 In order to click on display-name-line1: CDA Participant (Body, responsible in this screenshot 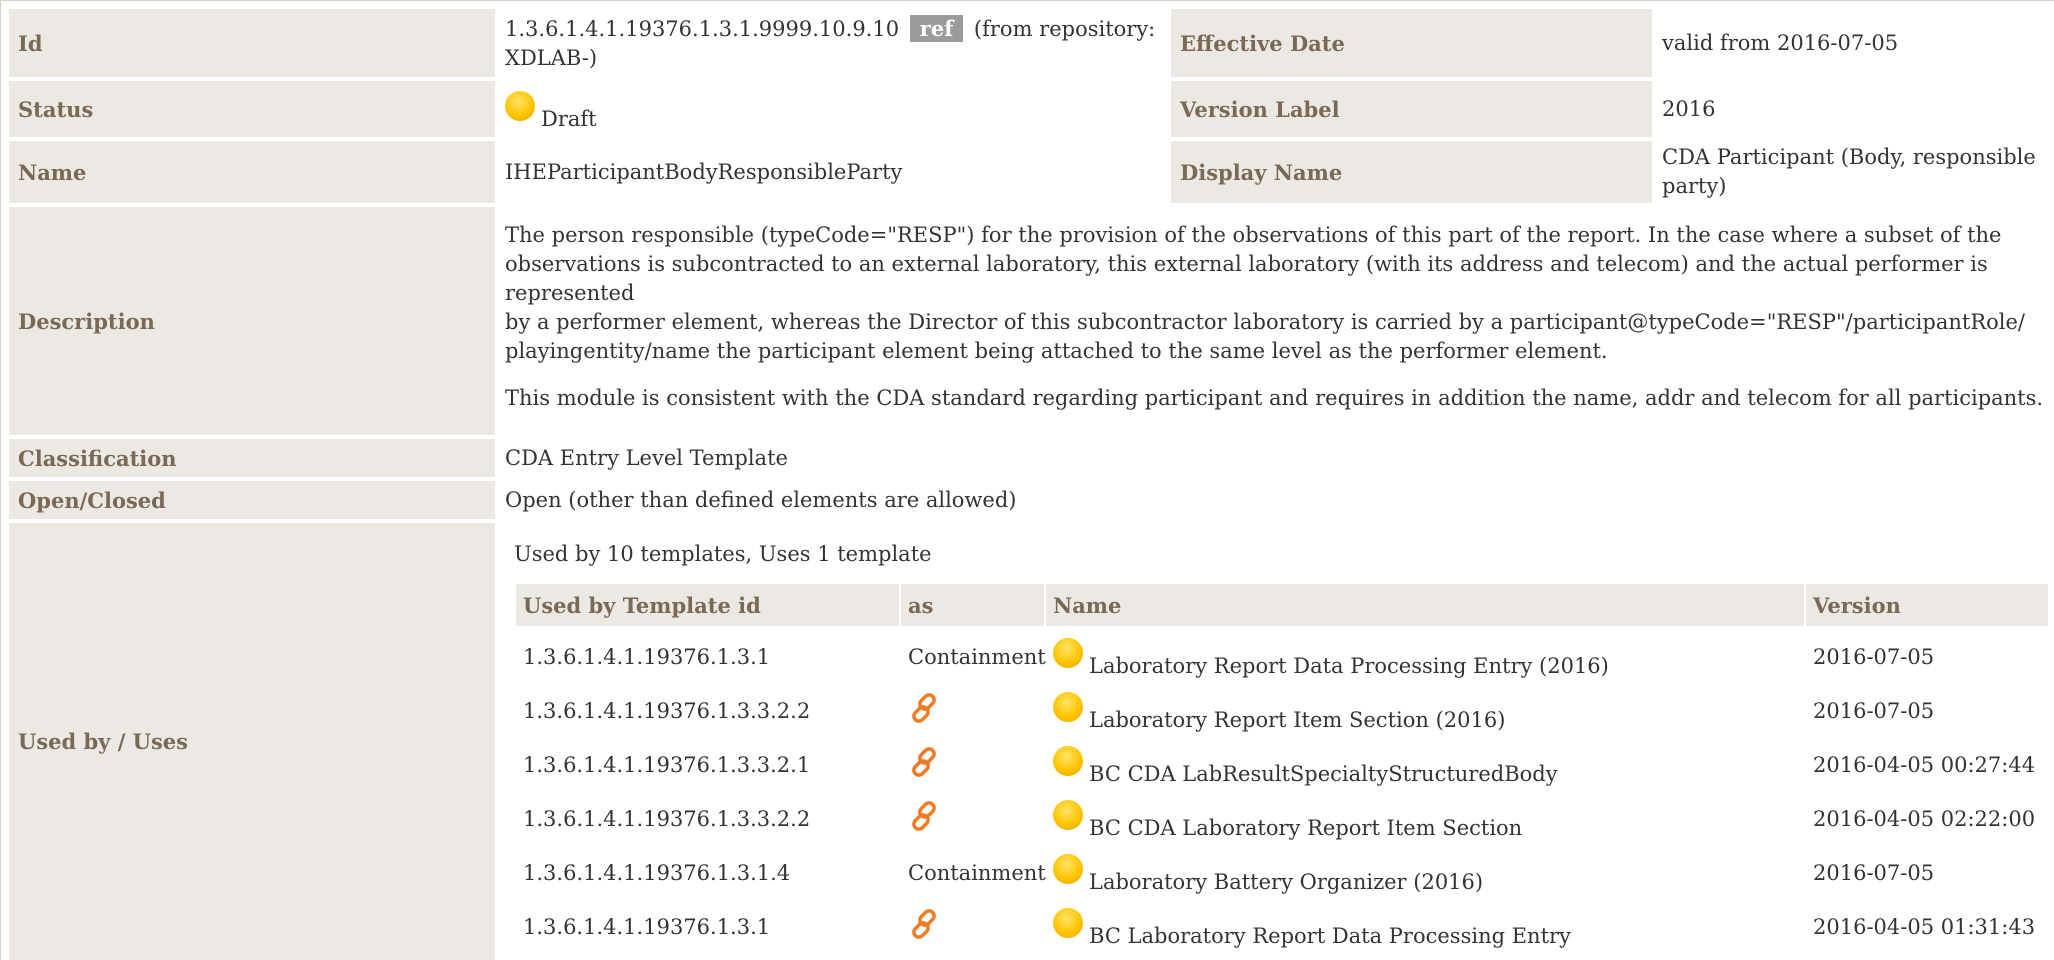, I will do `click(1849, 157)`.